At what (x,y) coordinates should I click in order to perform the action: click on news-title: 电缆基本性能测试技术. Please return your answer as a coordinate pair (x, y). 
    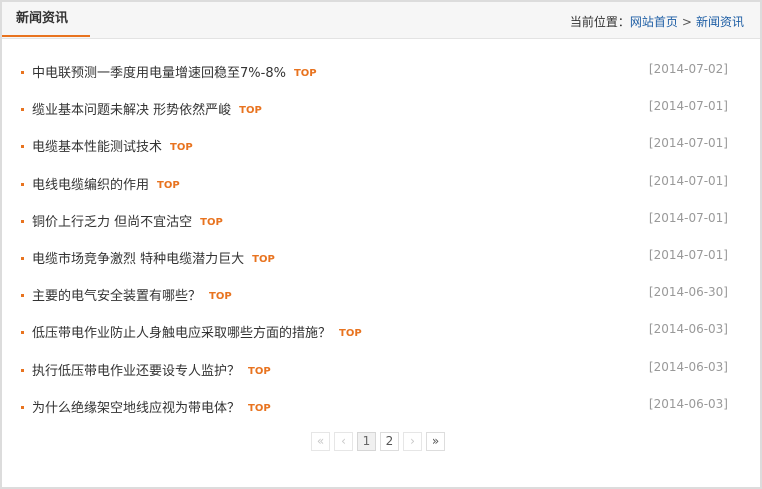
    Looking at the image, I should click on (97, 148).